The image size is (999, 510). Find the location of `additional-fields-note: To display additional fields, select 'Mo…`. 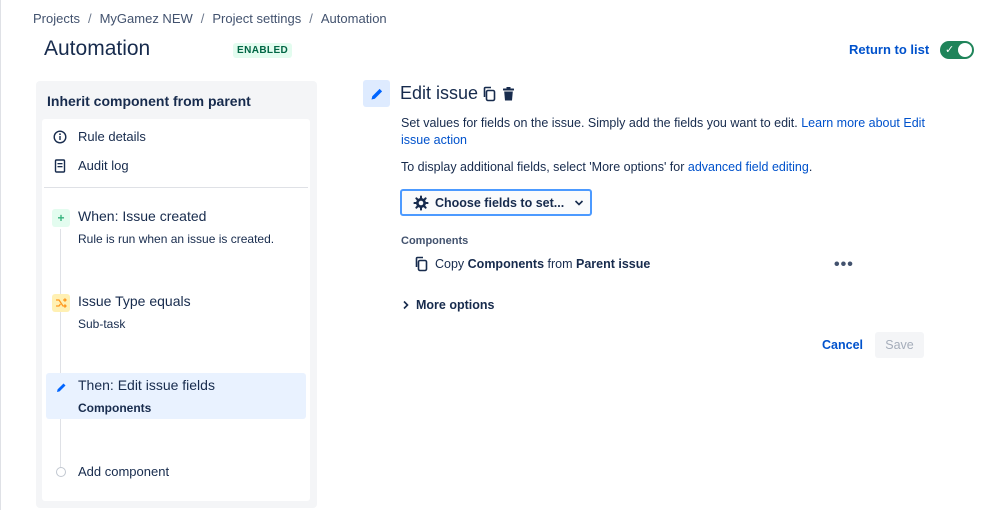

additional-fields-note: To display additional fields, select 'Mo… is located at coordinates (606, 167).